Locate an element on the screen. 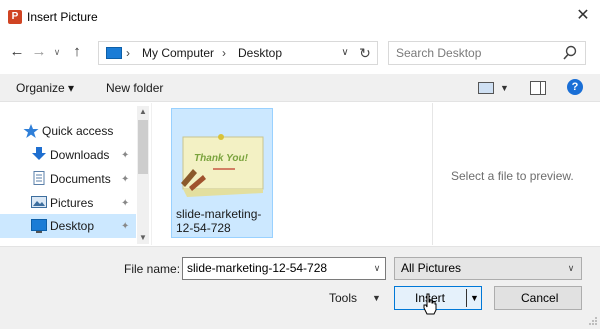 The width and height of the screenshot is (600, 329). file-name-label: slide-marketing-12-54-728 is located at coordinates (219, 221).